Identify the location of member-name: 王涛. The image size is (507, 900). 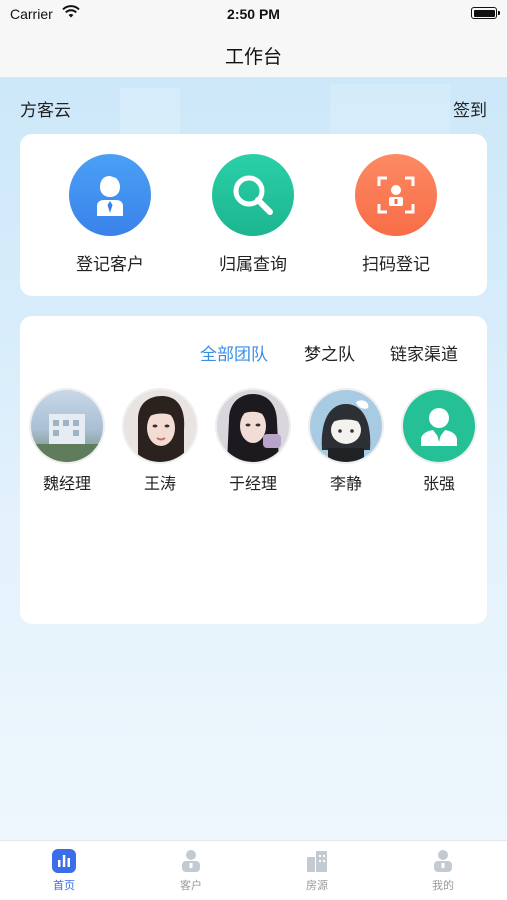
(159, 483).